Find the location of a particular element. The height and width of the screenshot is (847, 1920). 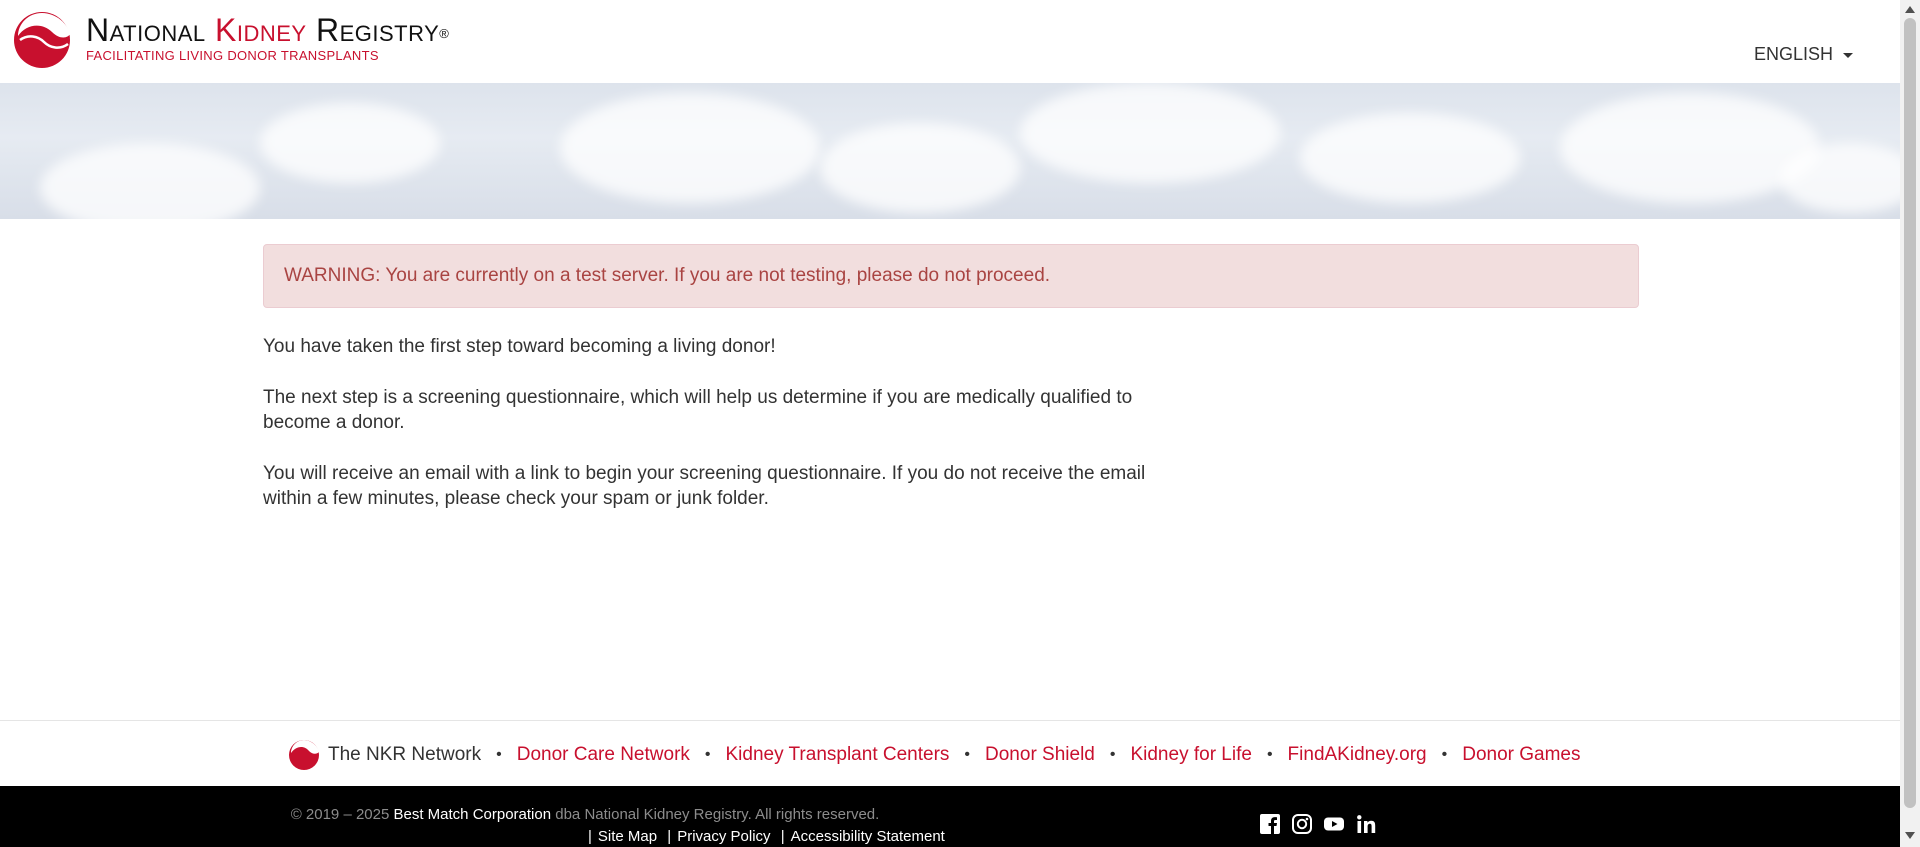

nkr-network-label: The NKR Network is located at coordinates (405, 754).